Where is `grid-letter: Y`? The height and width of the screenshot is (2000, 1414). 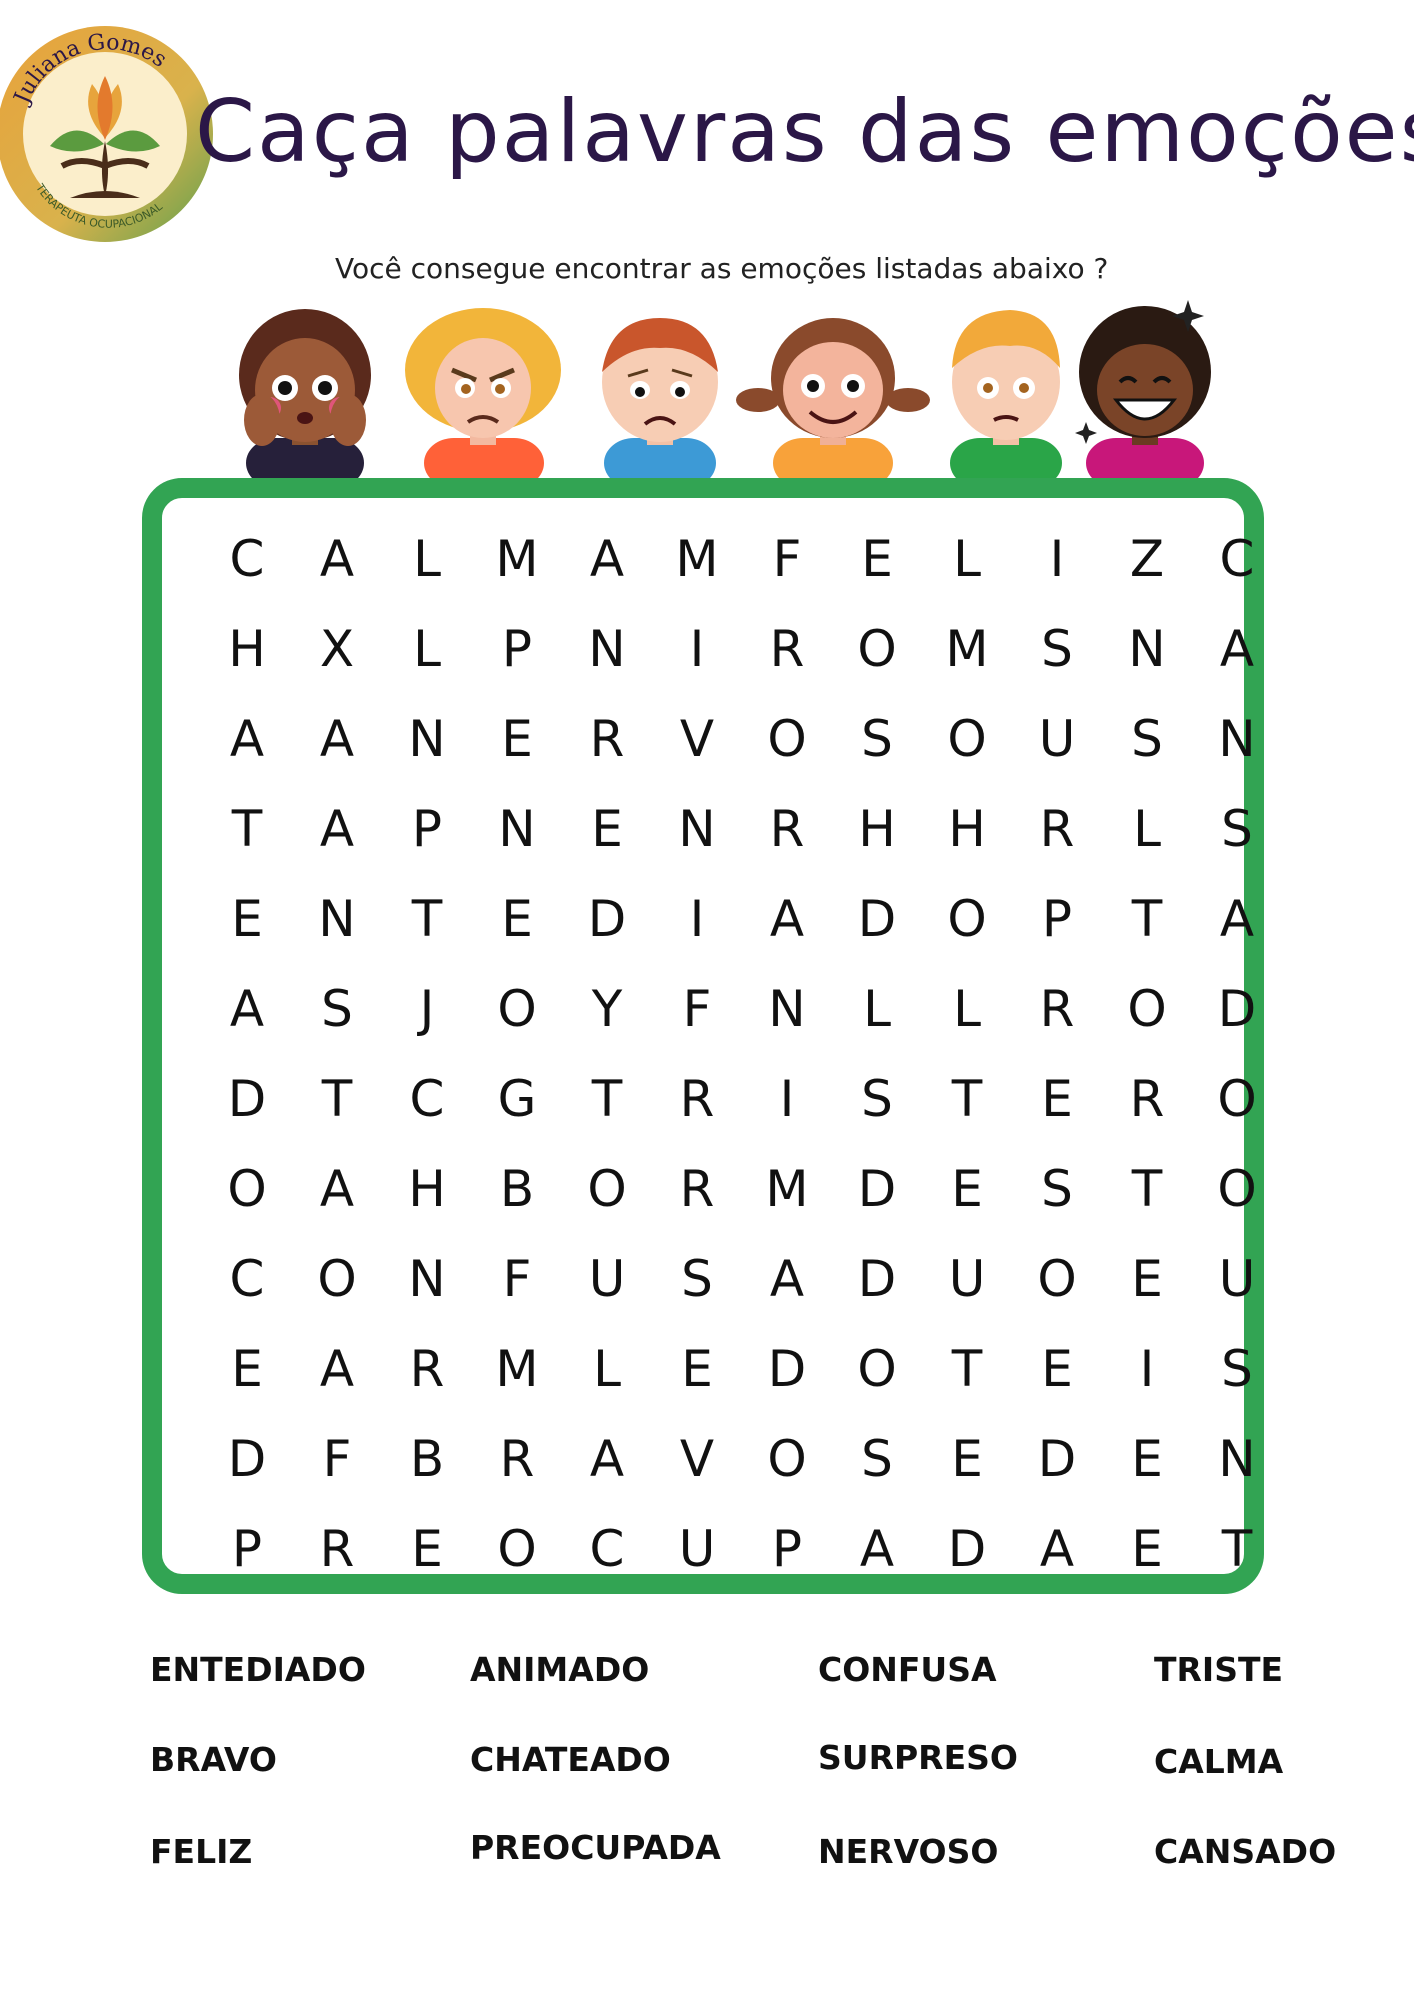 grid-letter: Y is located at coordinates (607, 1009).